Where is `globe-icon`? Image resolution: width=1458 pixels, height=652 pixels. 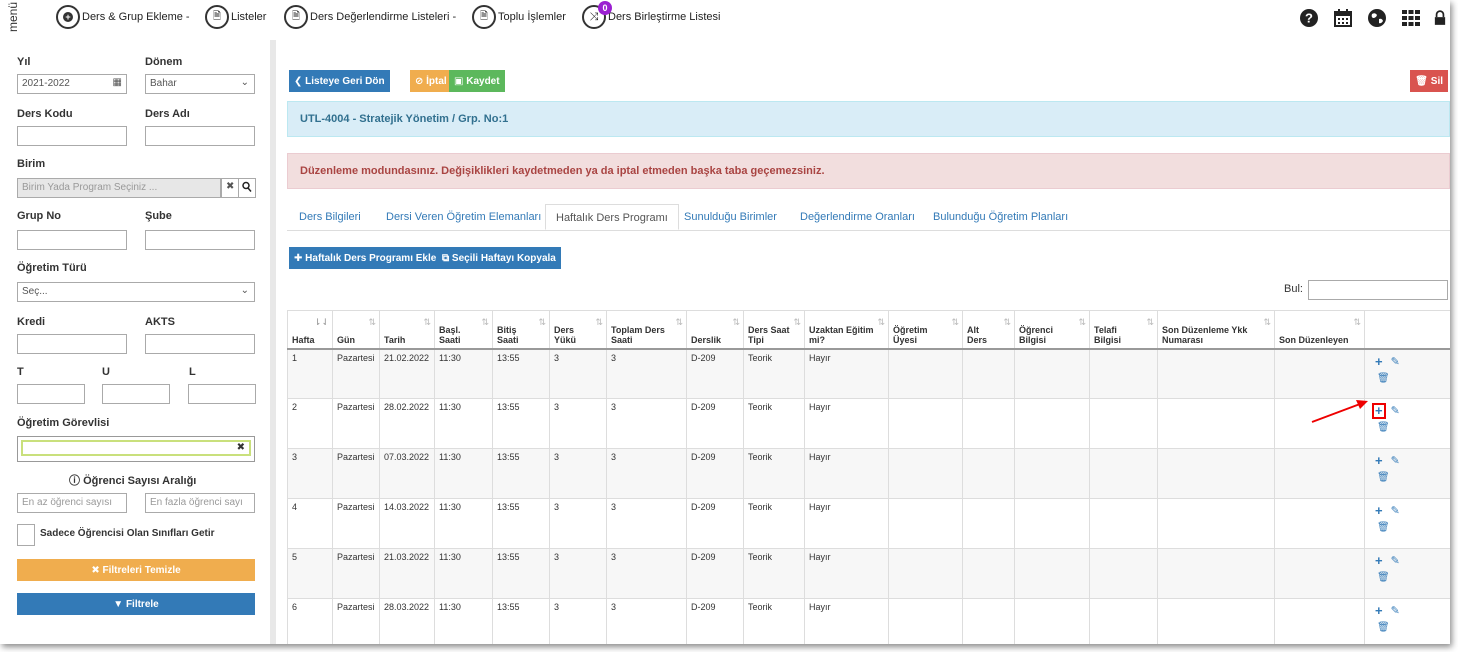 globe-icon is located at coordinates (1377, 18).